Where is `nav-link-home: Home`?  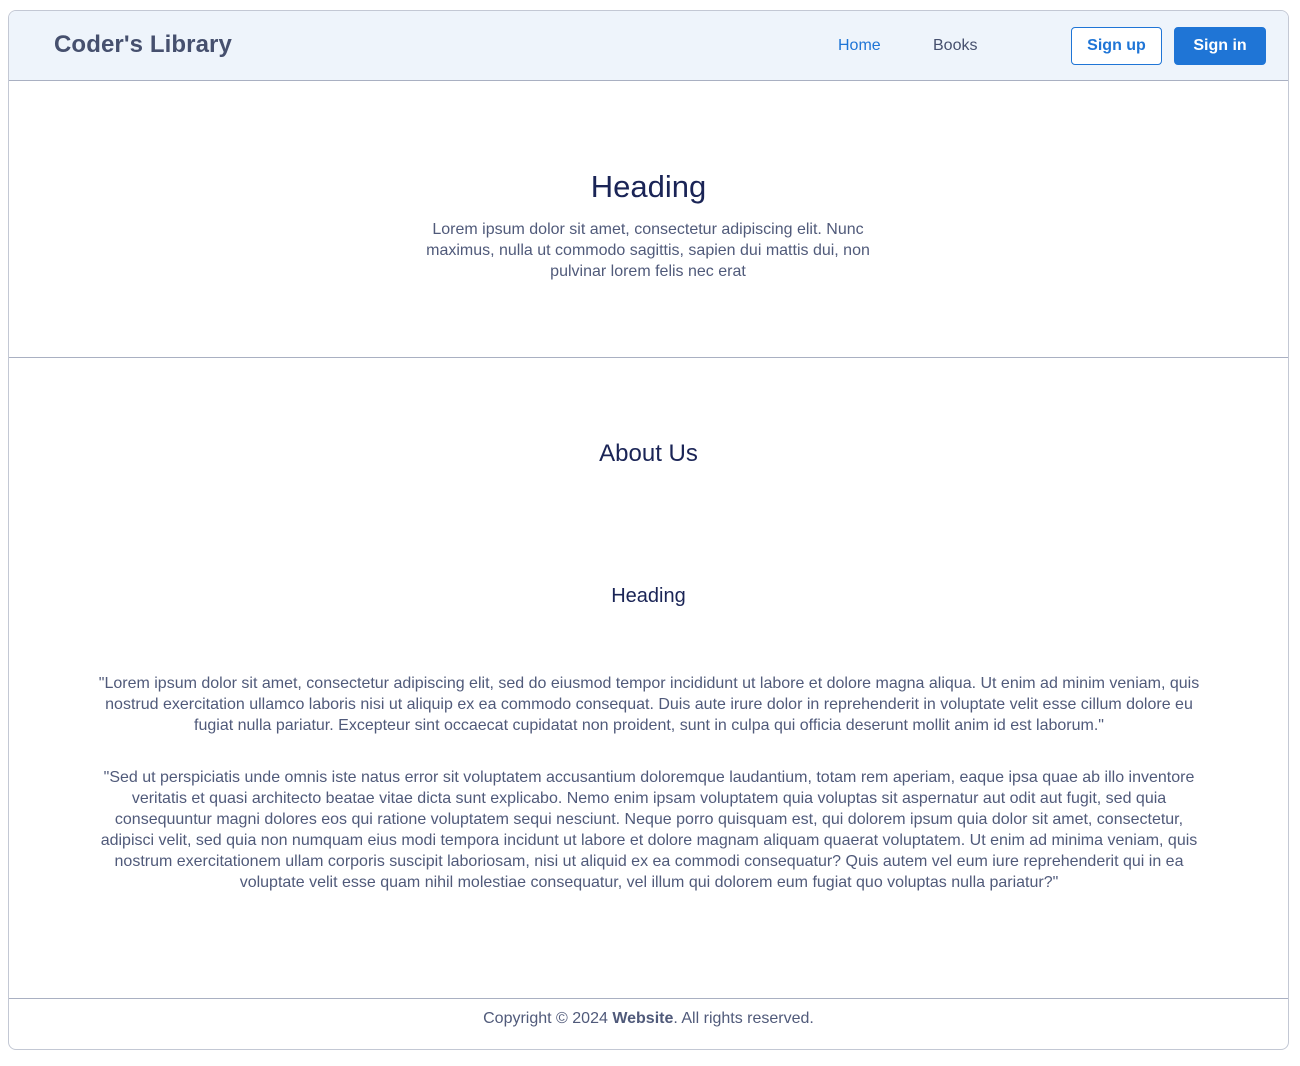
nav-link-home: Home is located at coordinates (859, 46).